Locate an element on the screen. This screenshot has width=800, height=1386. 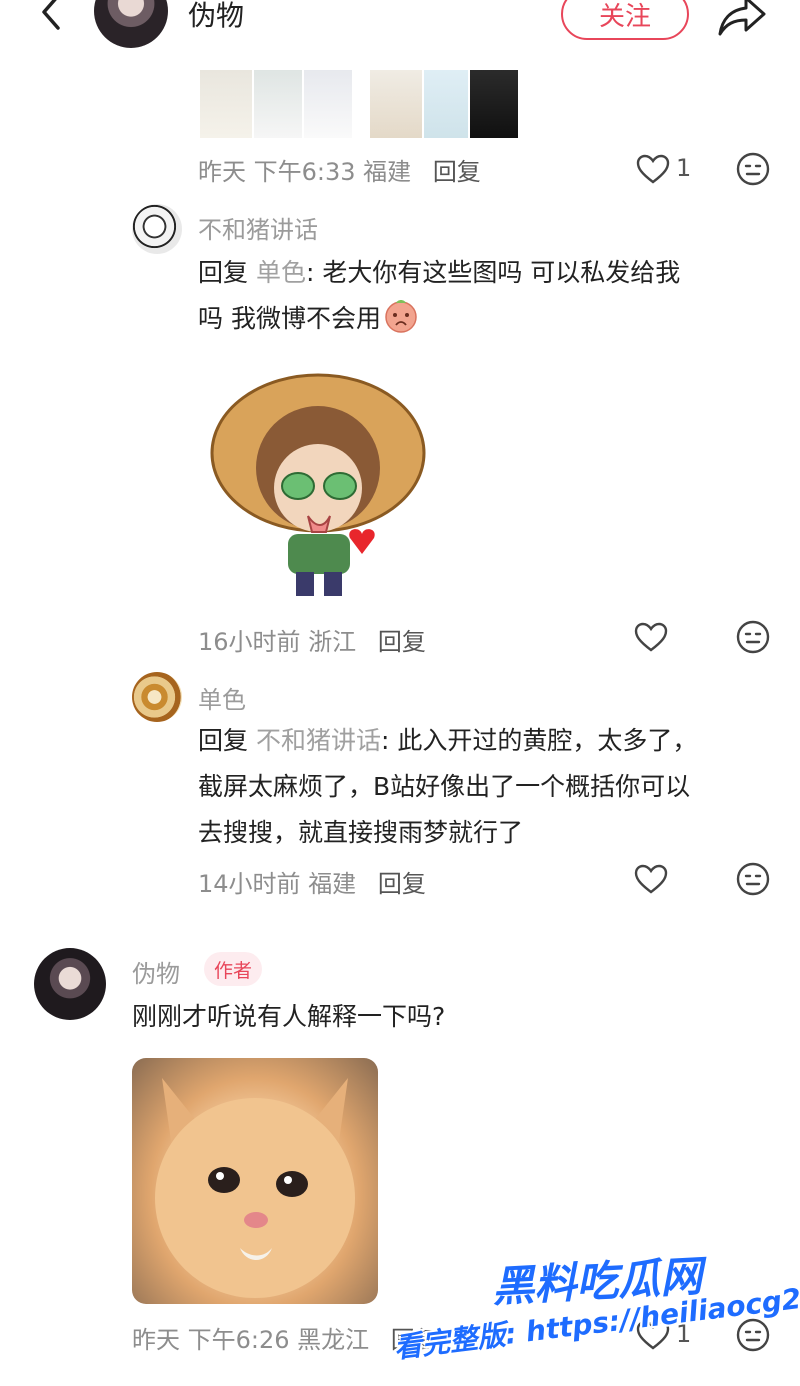
comment-text: 刚刚才听说有人解释一下吗? is located at coordinates (289, 1016).